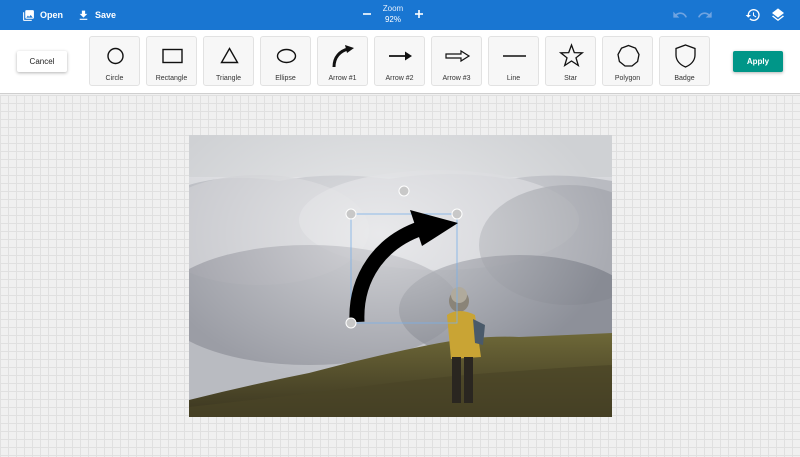  I want to click on resize-handle-bottom-left, so click(351, 323).